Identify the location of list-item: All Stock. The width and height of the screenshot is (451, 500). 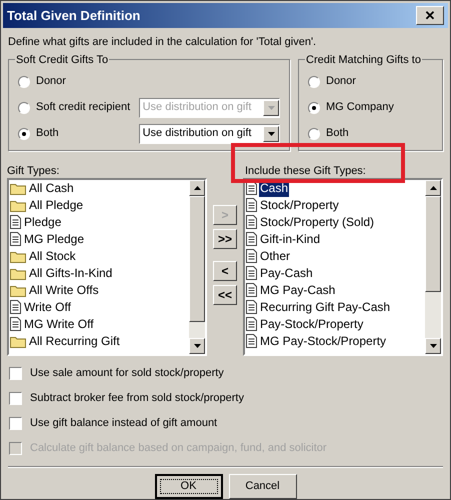
(52, 256).